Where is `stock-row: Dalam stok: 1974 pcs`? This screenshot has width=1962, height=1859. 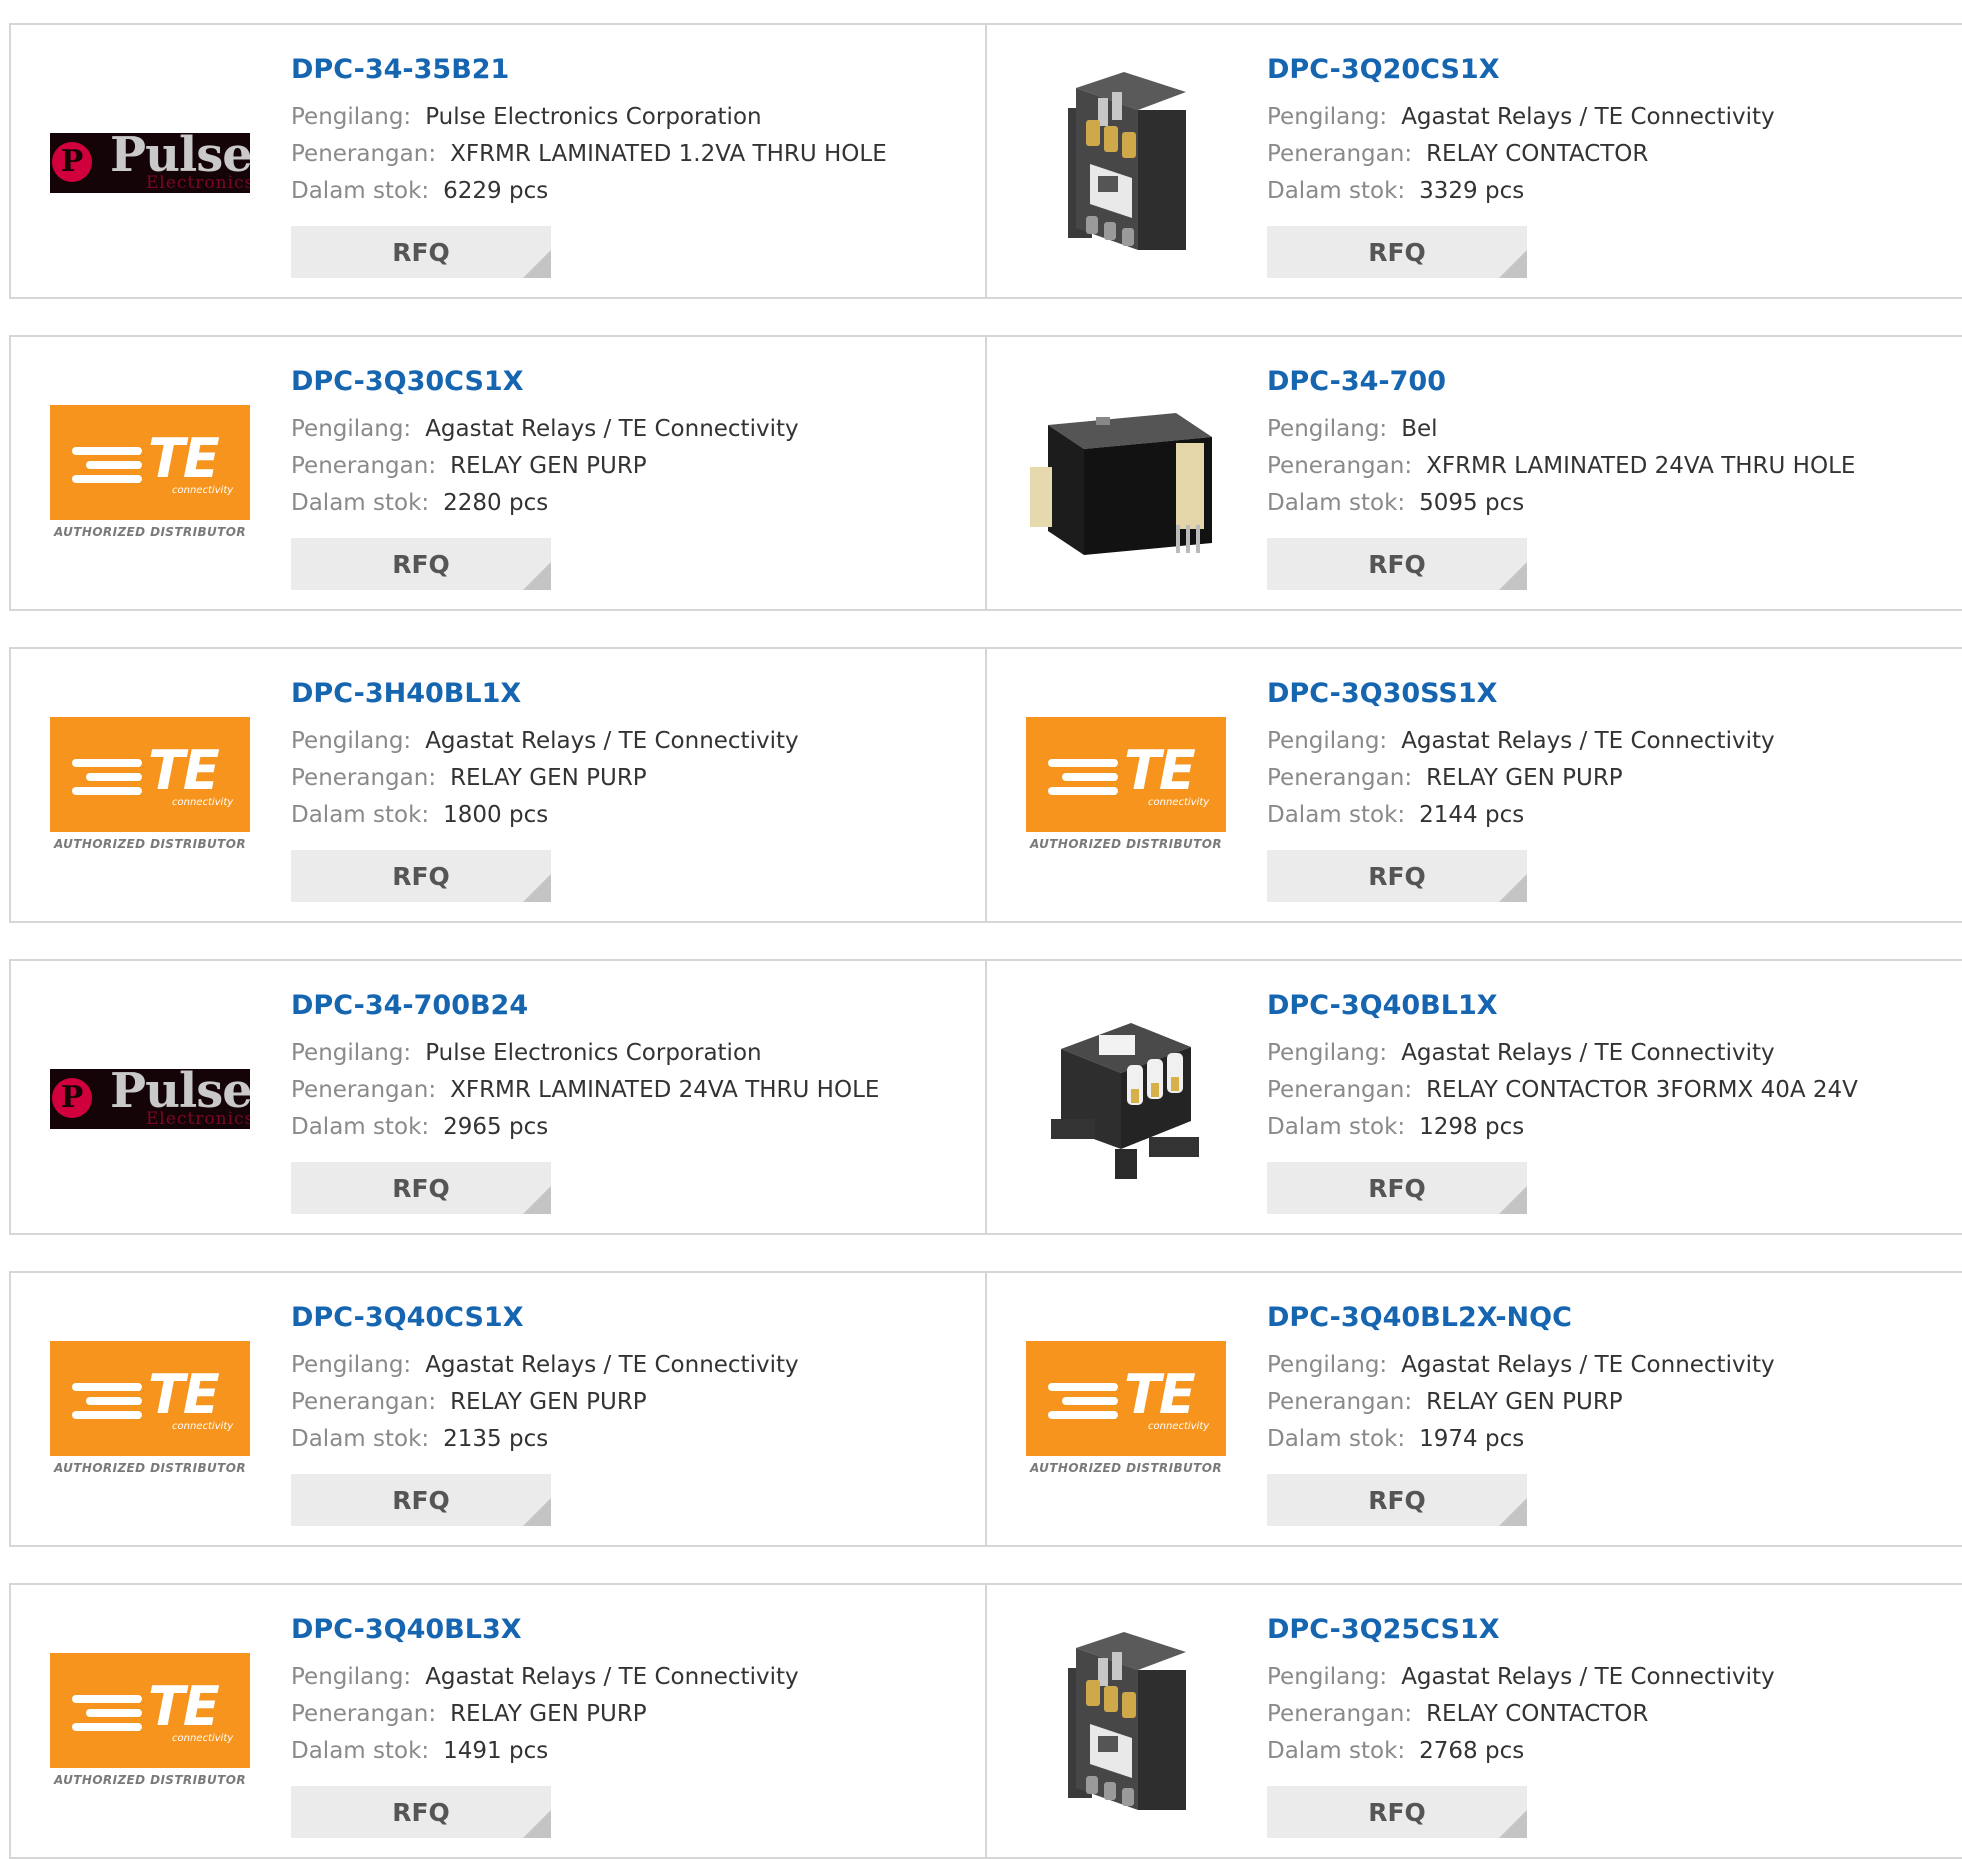 stock-row: Dalam stok: 1974 pcs is located at coordinates (1395, 1439).